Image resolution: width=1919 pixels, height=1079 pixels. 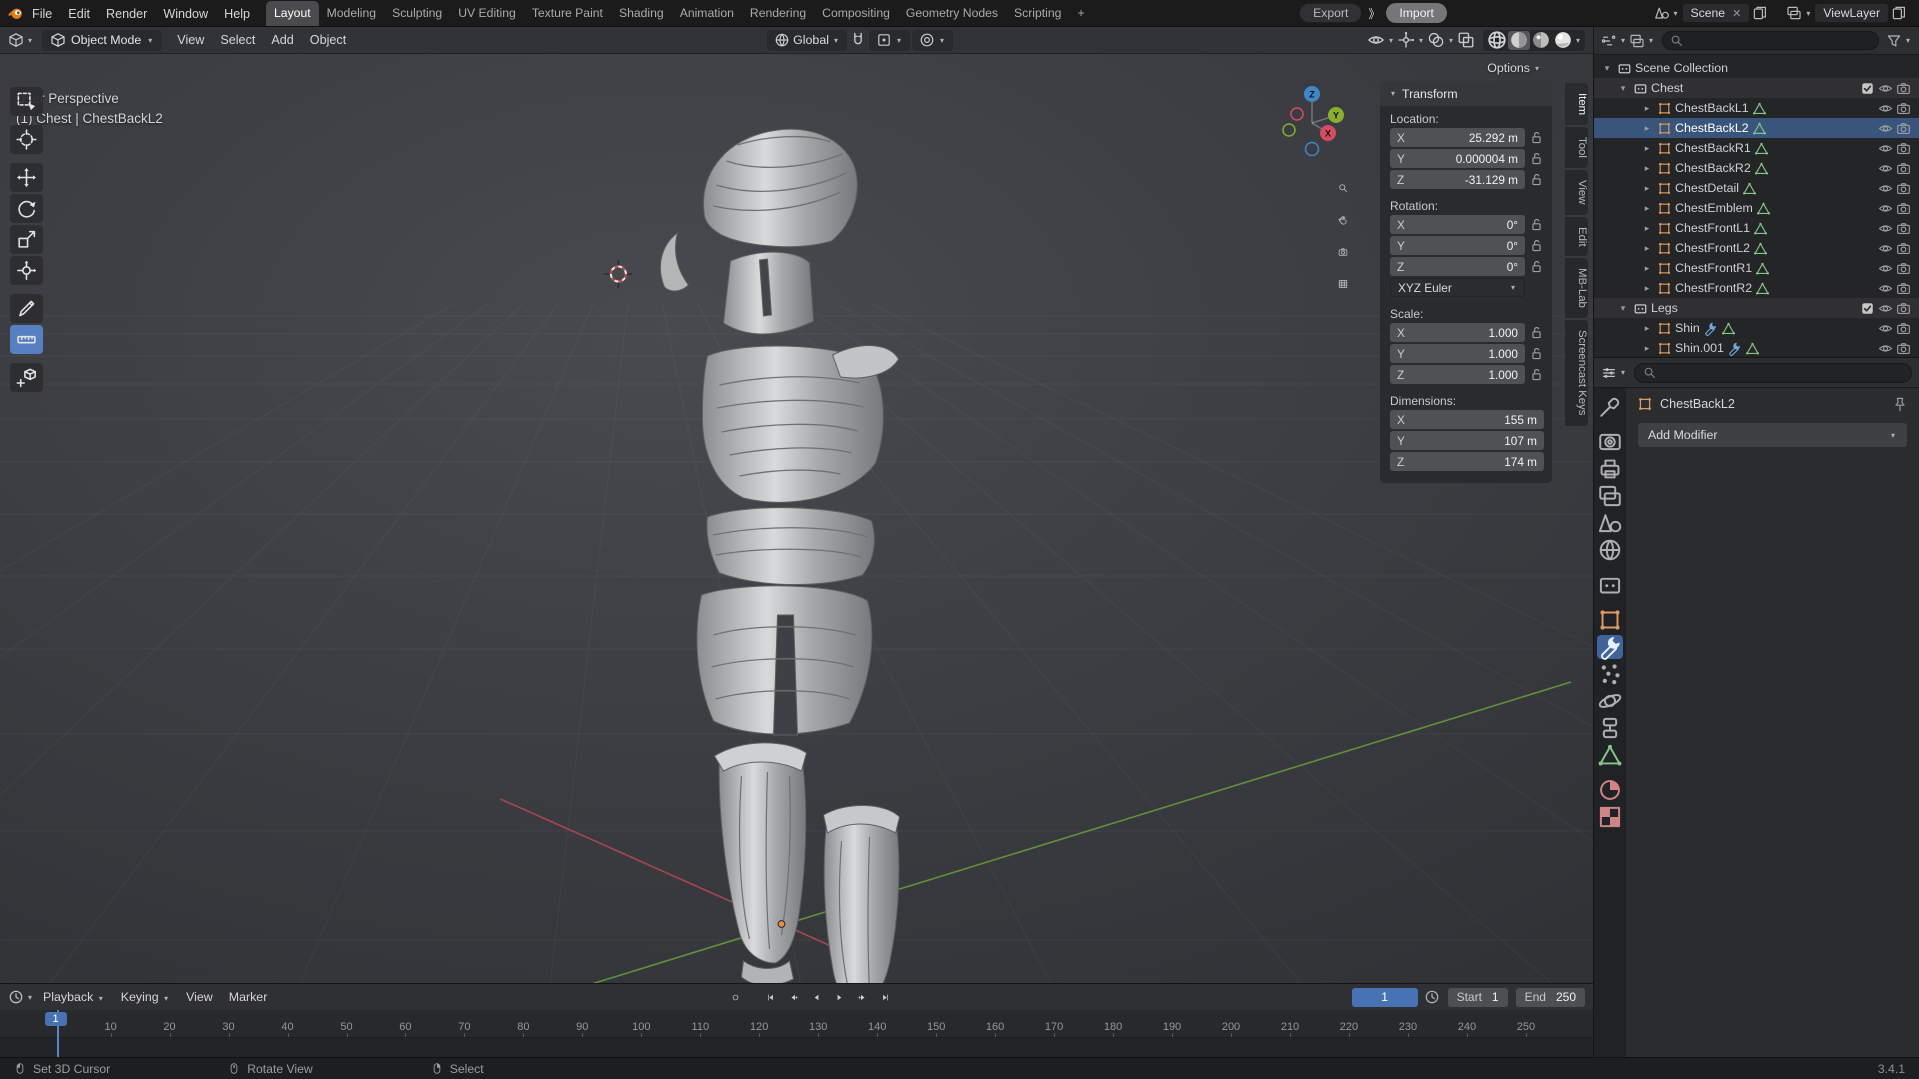 I want to click on move-tool, so click(x=26, y=177).